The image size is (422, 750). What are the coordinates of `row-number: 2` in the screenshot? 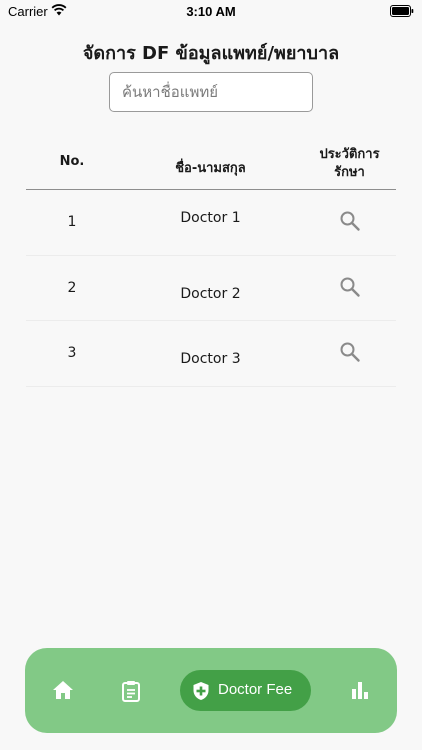 It's located at (72, 287).